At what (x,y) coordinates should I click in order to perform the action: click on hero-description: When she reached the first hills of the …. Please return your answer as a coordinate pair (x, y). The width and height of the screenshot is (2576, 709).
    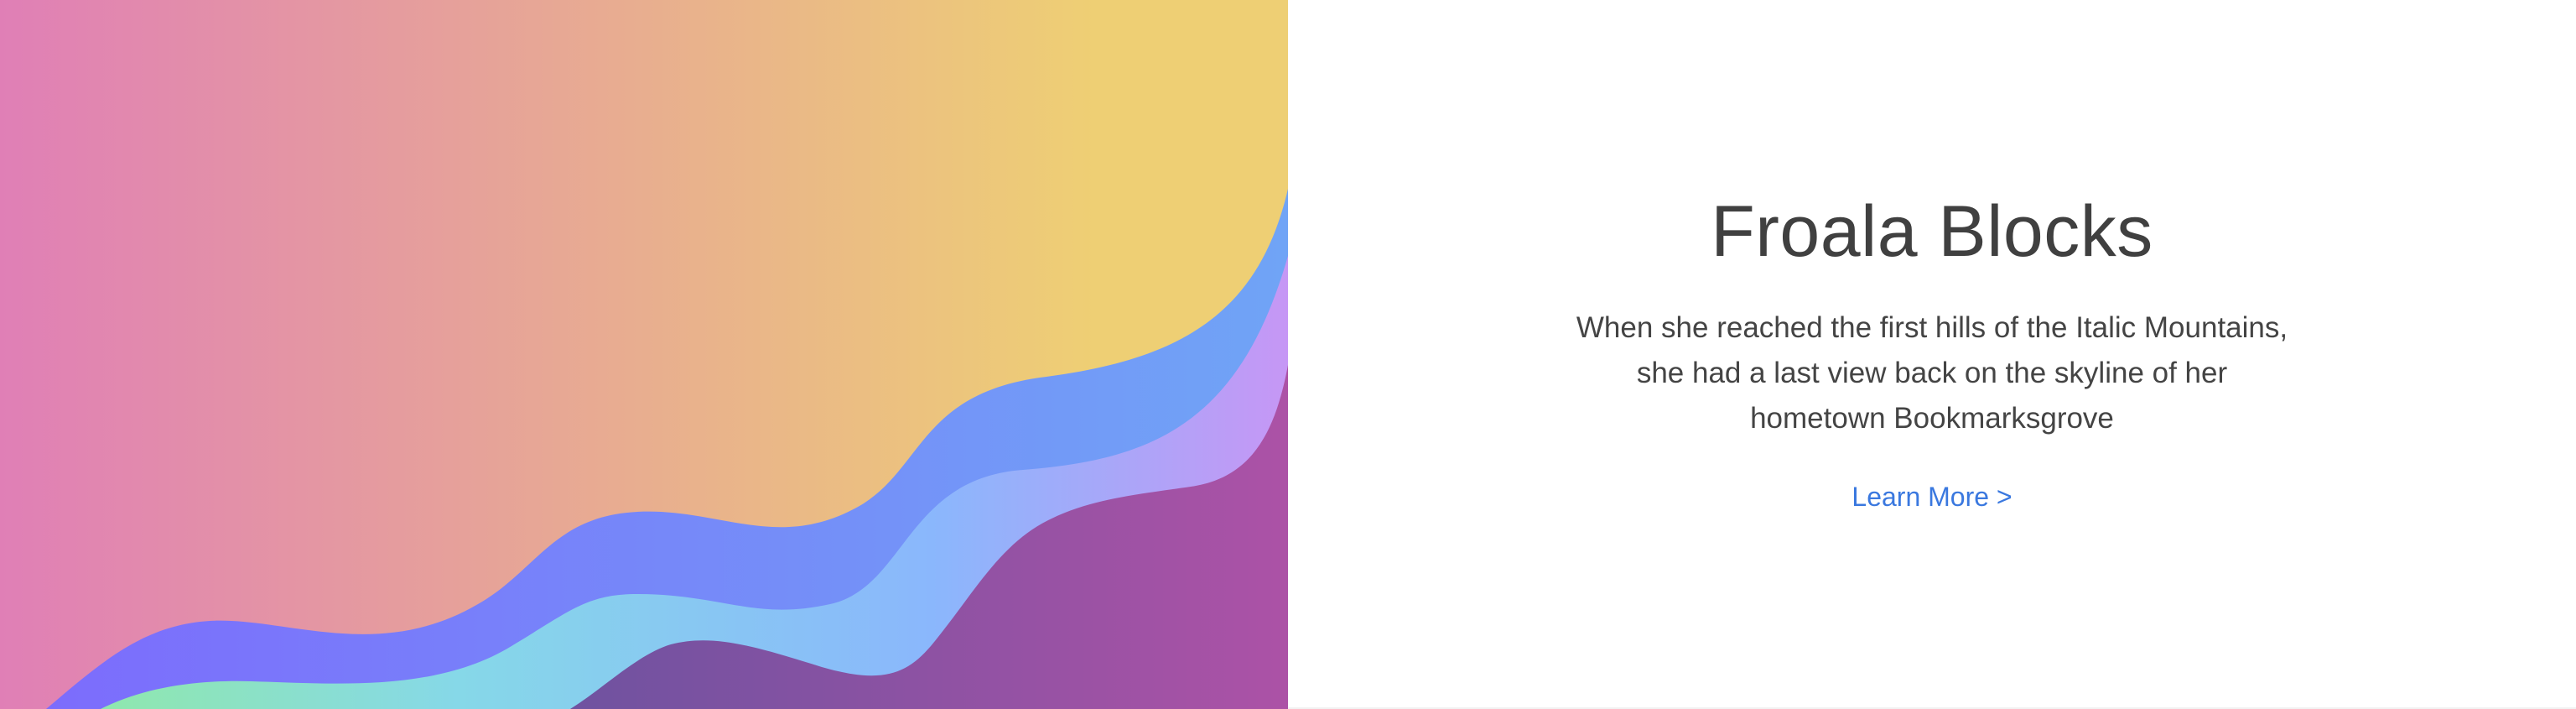
    Looking at the image, I should click on (1932, 373).